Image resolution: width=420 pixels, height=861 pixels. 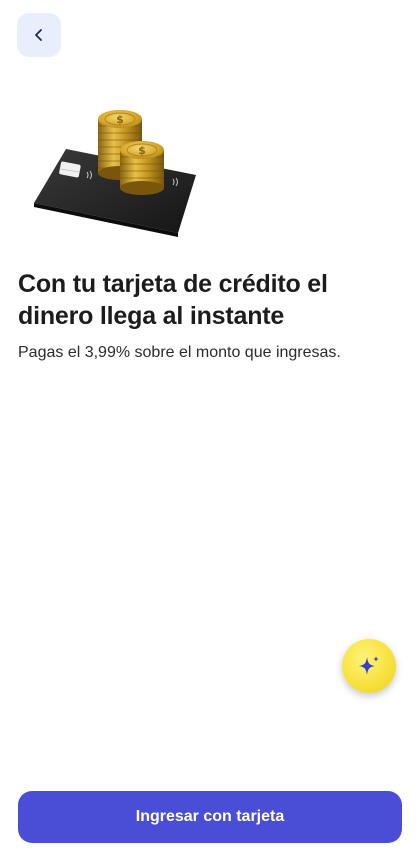 I want to click on coin-stack-short-icon: $, so click(x=142, y=168).